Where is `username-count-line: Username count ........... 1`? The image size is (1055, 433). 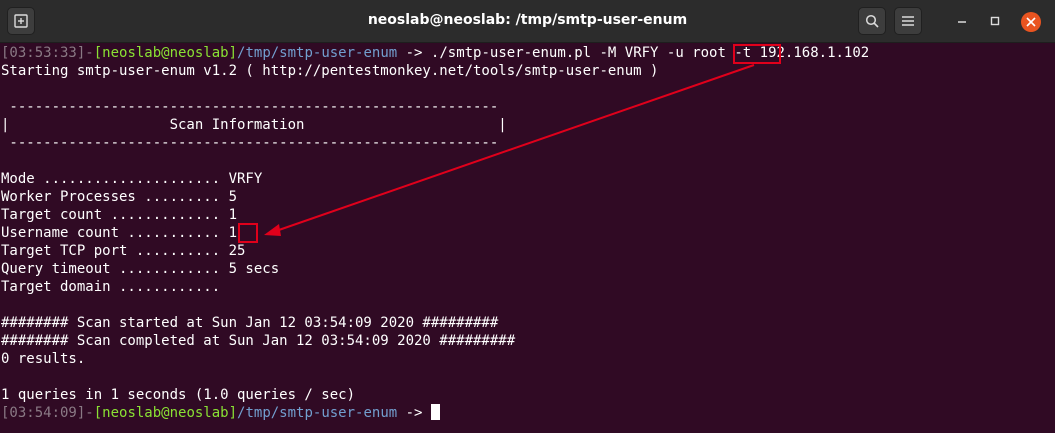 username-count-line: Username count ........... 1 is located at coordinates (119, 233).